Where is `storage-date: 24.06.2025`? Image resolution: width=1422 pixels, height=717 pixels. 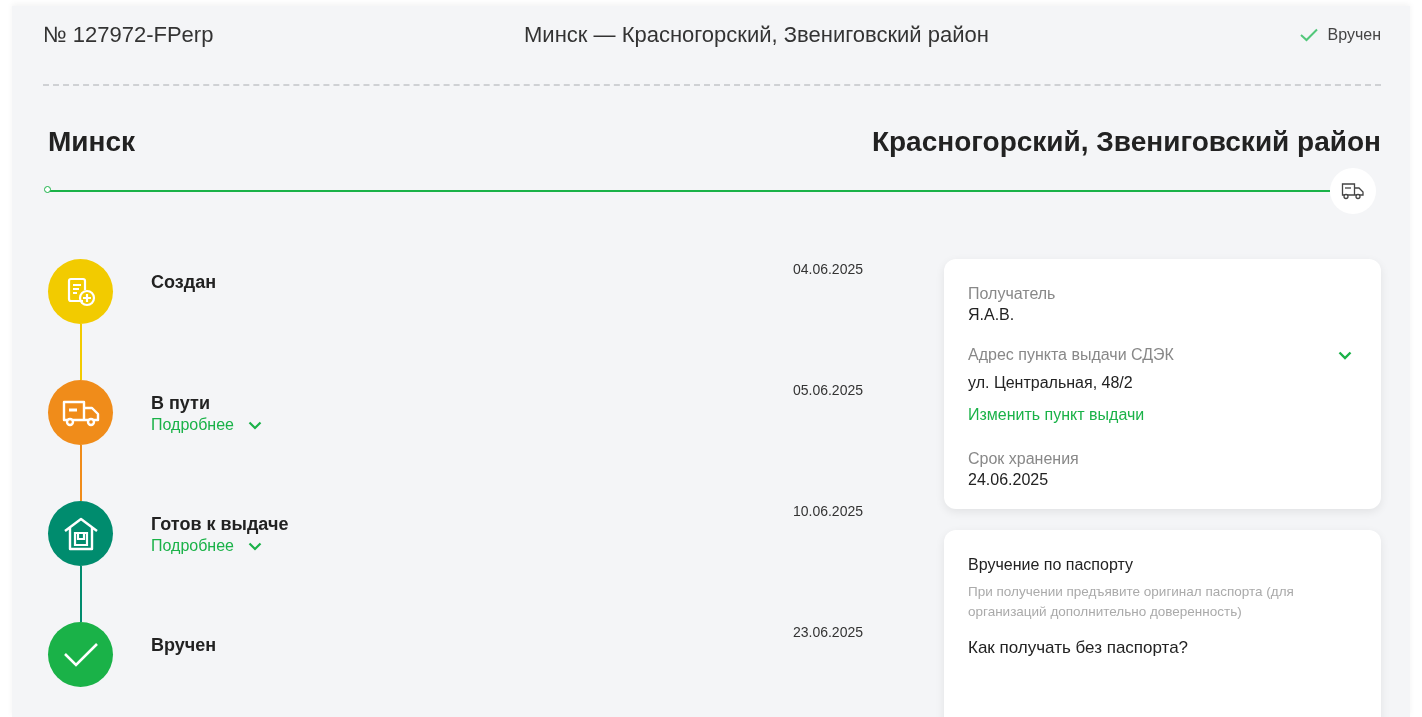 storage-date: 24.06.2025 is located at coordinates (1009, 480).